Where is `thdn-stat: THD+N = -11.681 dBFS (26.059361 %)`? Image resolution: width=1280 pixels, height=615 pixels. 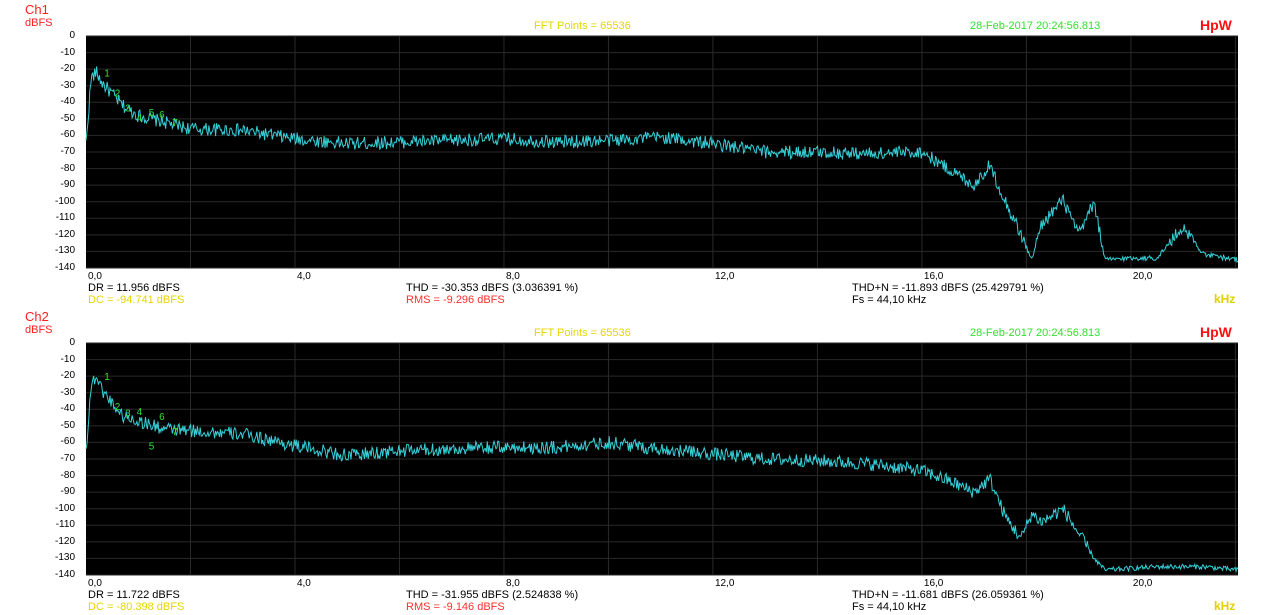 thdn-stat: THD+N = -11.681 dBFS (26.059361 %) is located at coordinates (948, 595).